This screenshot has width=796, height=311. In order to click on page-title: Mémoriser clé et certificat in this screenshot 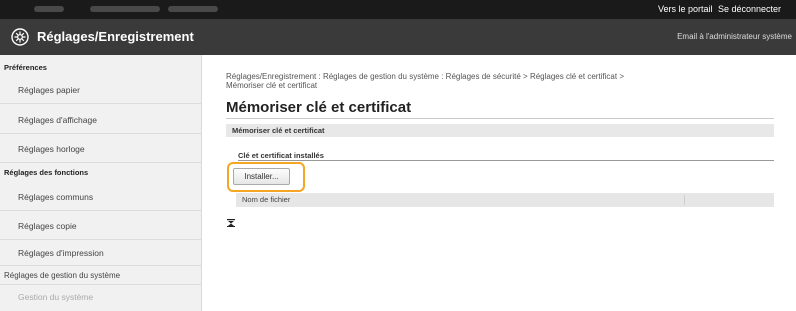, I will do `click(319, 107)`.